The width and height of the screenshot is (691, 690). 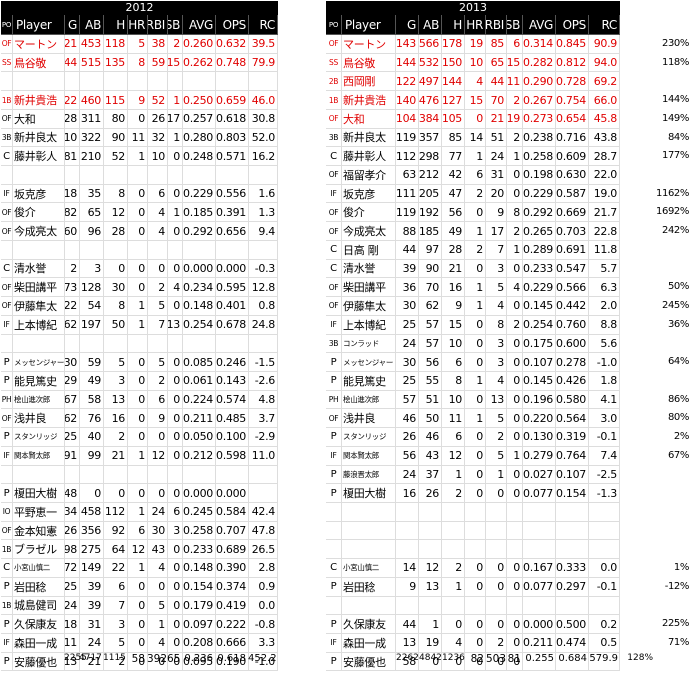 What do you see at coordinates (116, 550) in the screenshot?
I see `cell-h: 64` at bounding box center [116, 550].